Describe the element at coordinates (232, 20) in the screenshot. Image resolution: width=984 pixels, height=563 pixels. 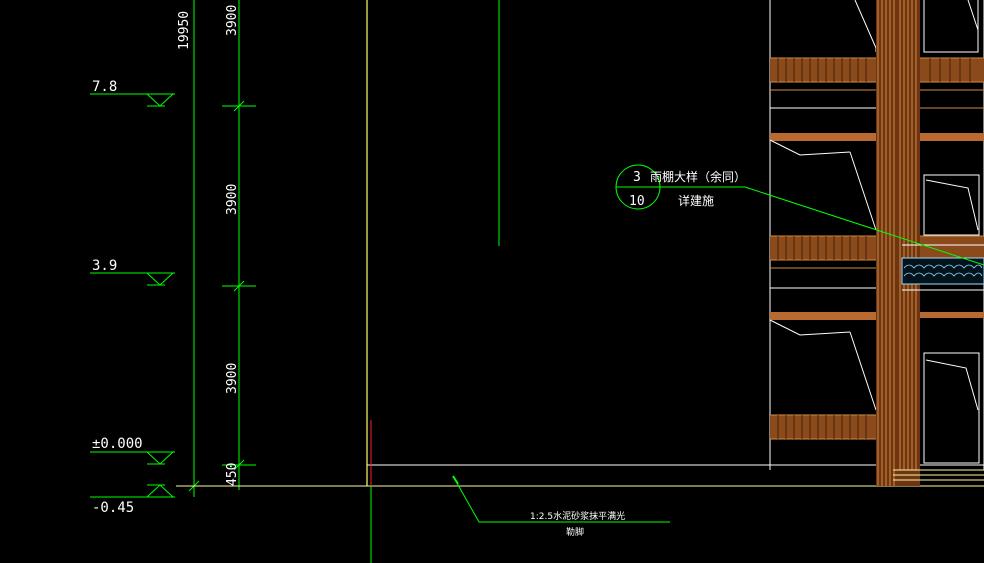
I see `dimension-seg1-text: 3900` at that location.